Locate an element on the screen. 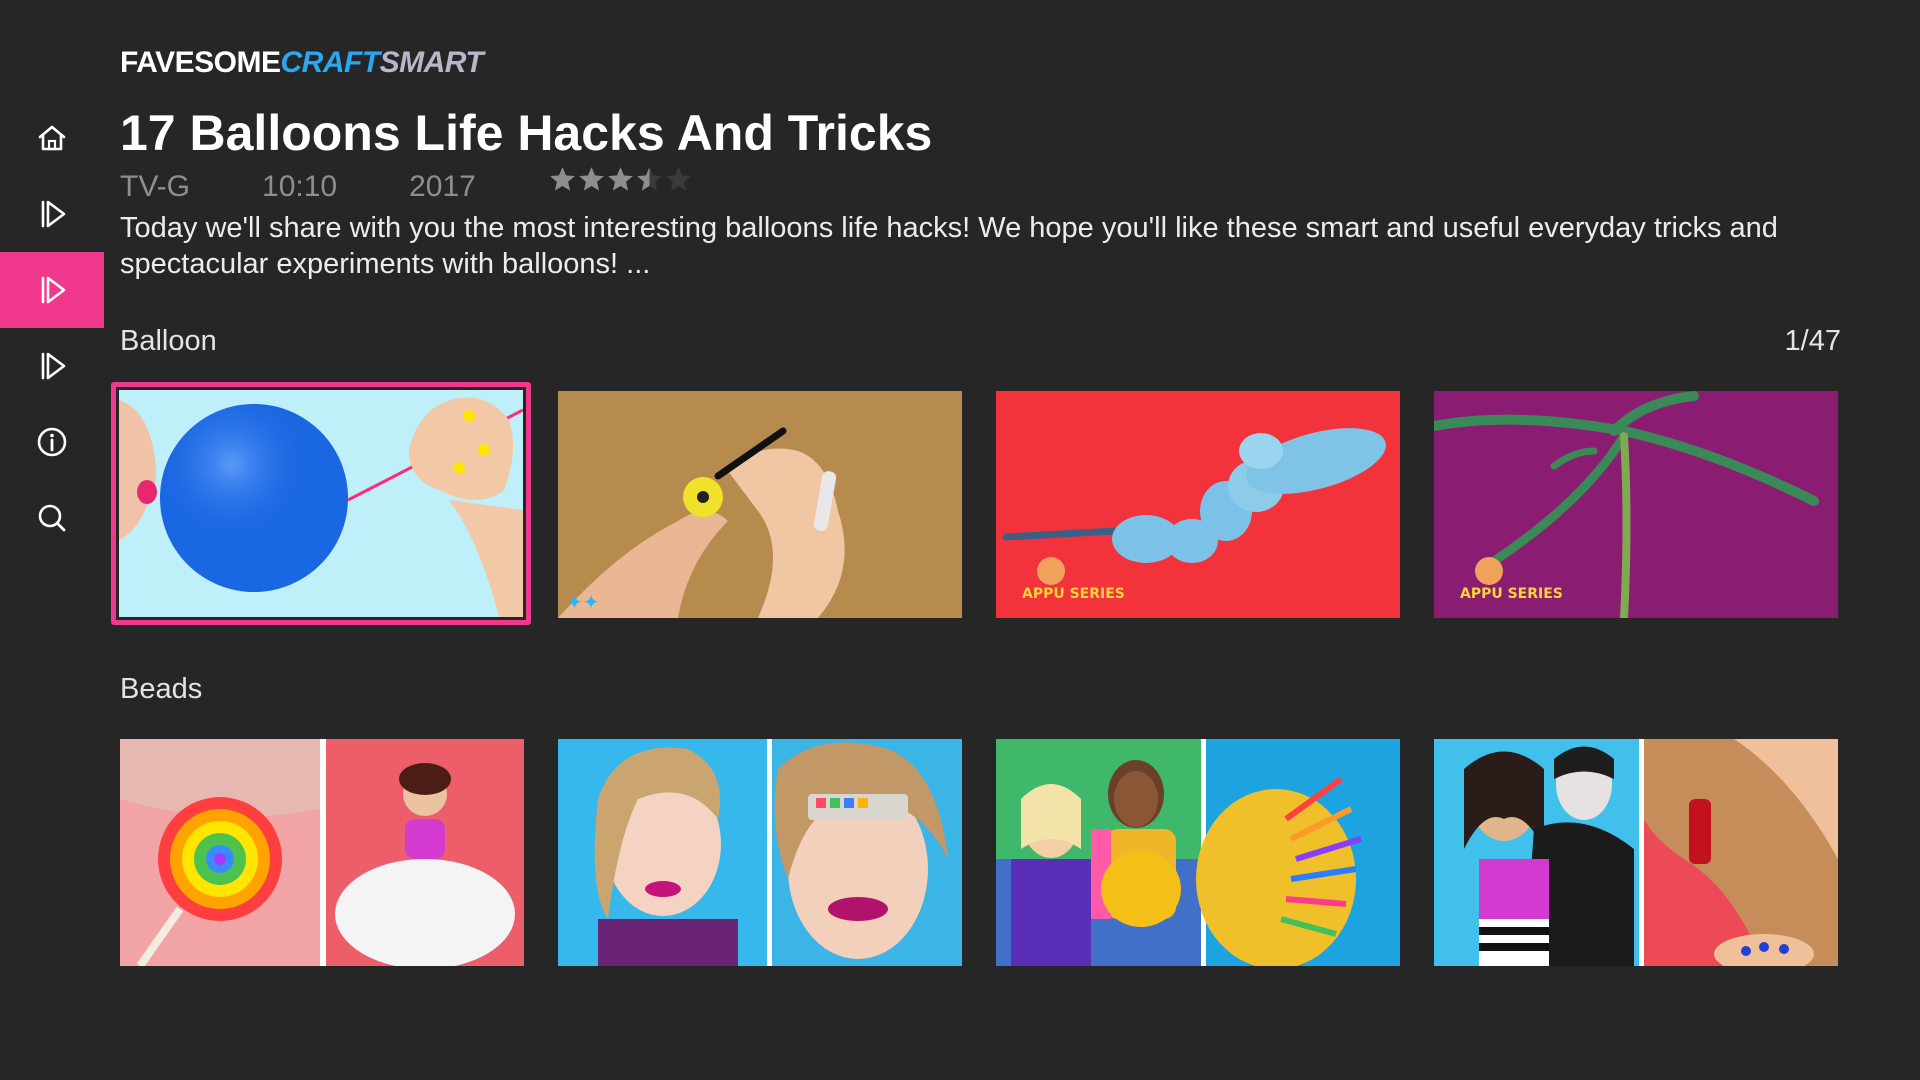 This screenshot has height=1080, width=1920. balloon-blow-image is located at coordinates (321, 503).